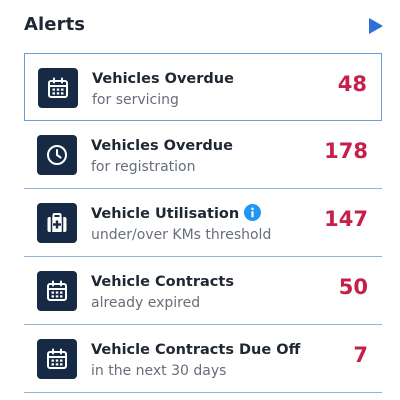 Image resolution: width=400 pixels, height=400 pixels. Describe the element at coordinates (181, 235) in the screenshot. I see `alert-subtitle: under/over KMs threshold` at that location.